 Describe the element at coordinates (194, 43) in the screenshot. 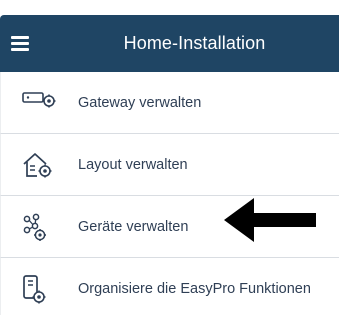

I see `page-title: Home-Installation` at that location.